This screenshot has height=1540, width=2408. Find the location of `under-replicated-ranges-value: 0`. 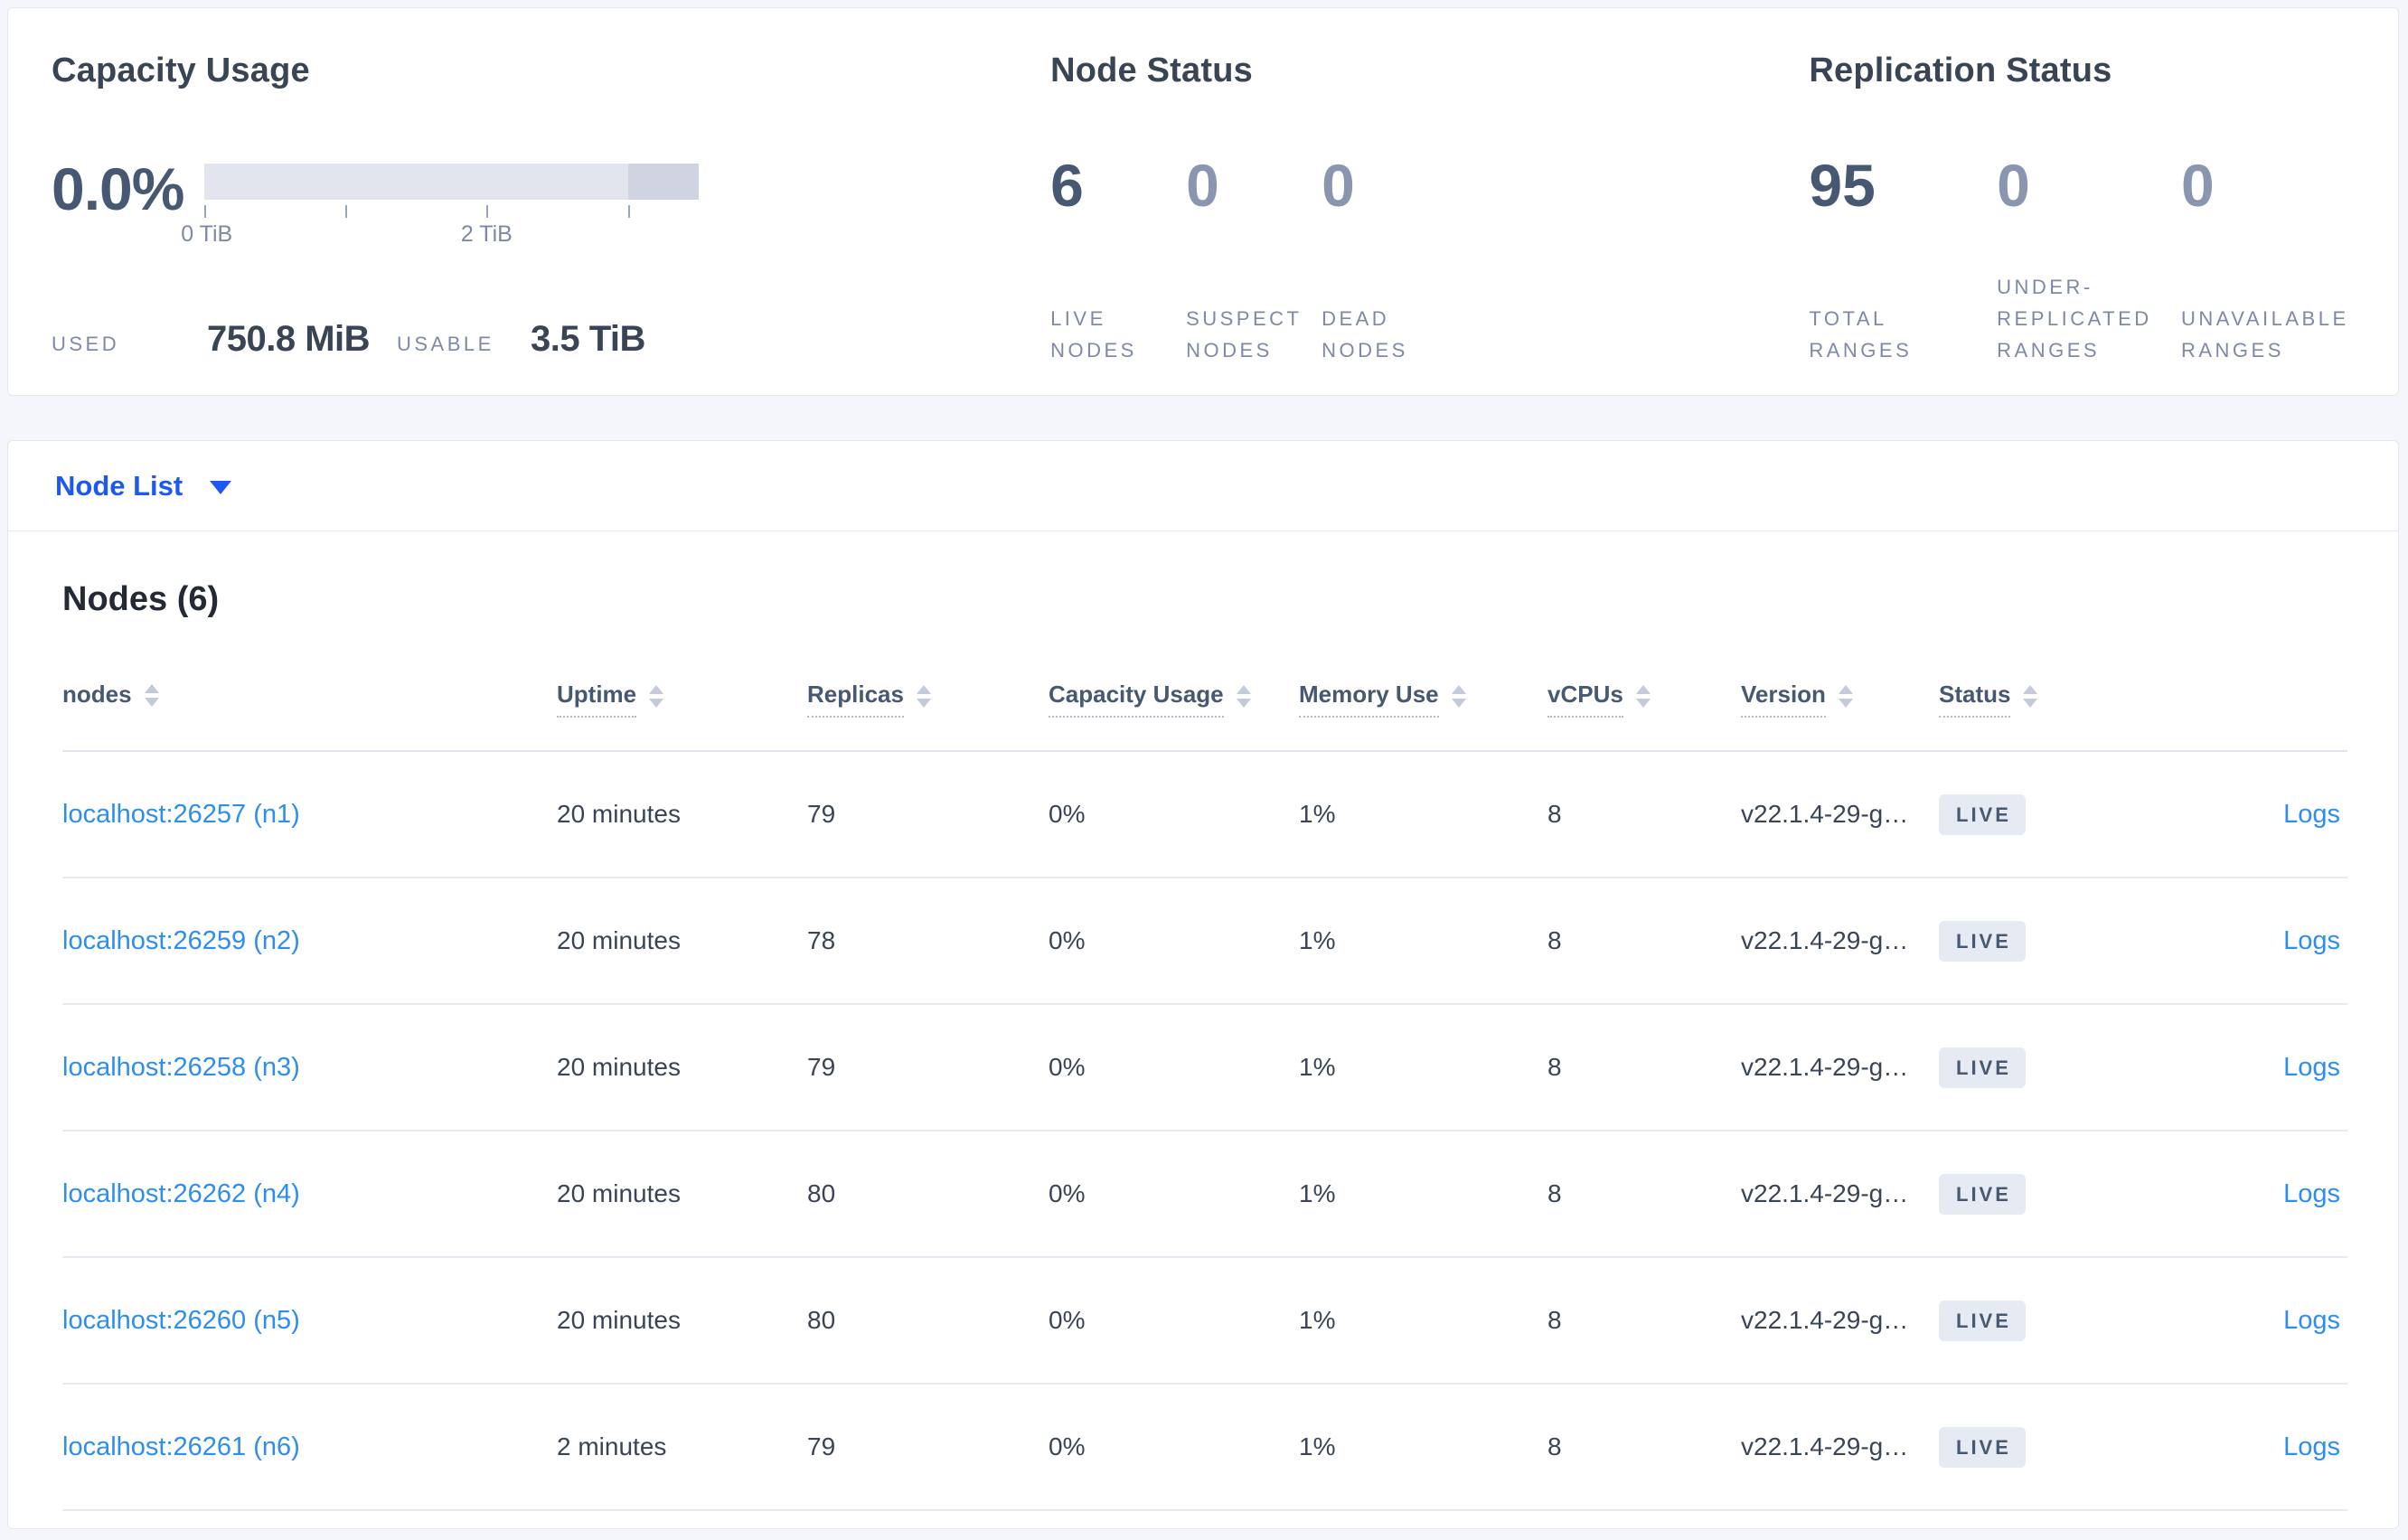

under-replicated-ranges-value: 0 is located at coordinates (2013, 185).